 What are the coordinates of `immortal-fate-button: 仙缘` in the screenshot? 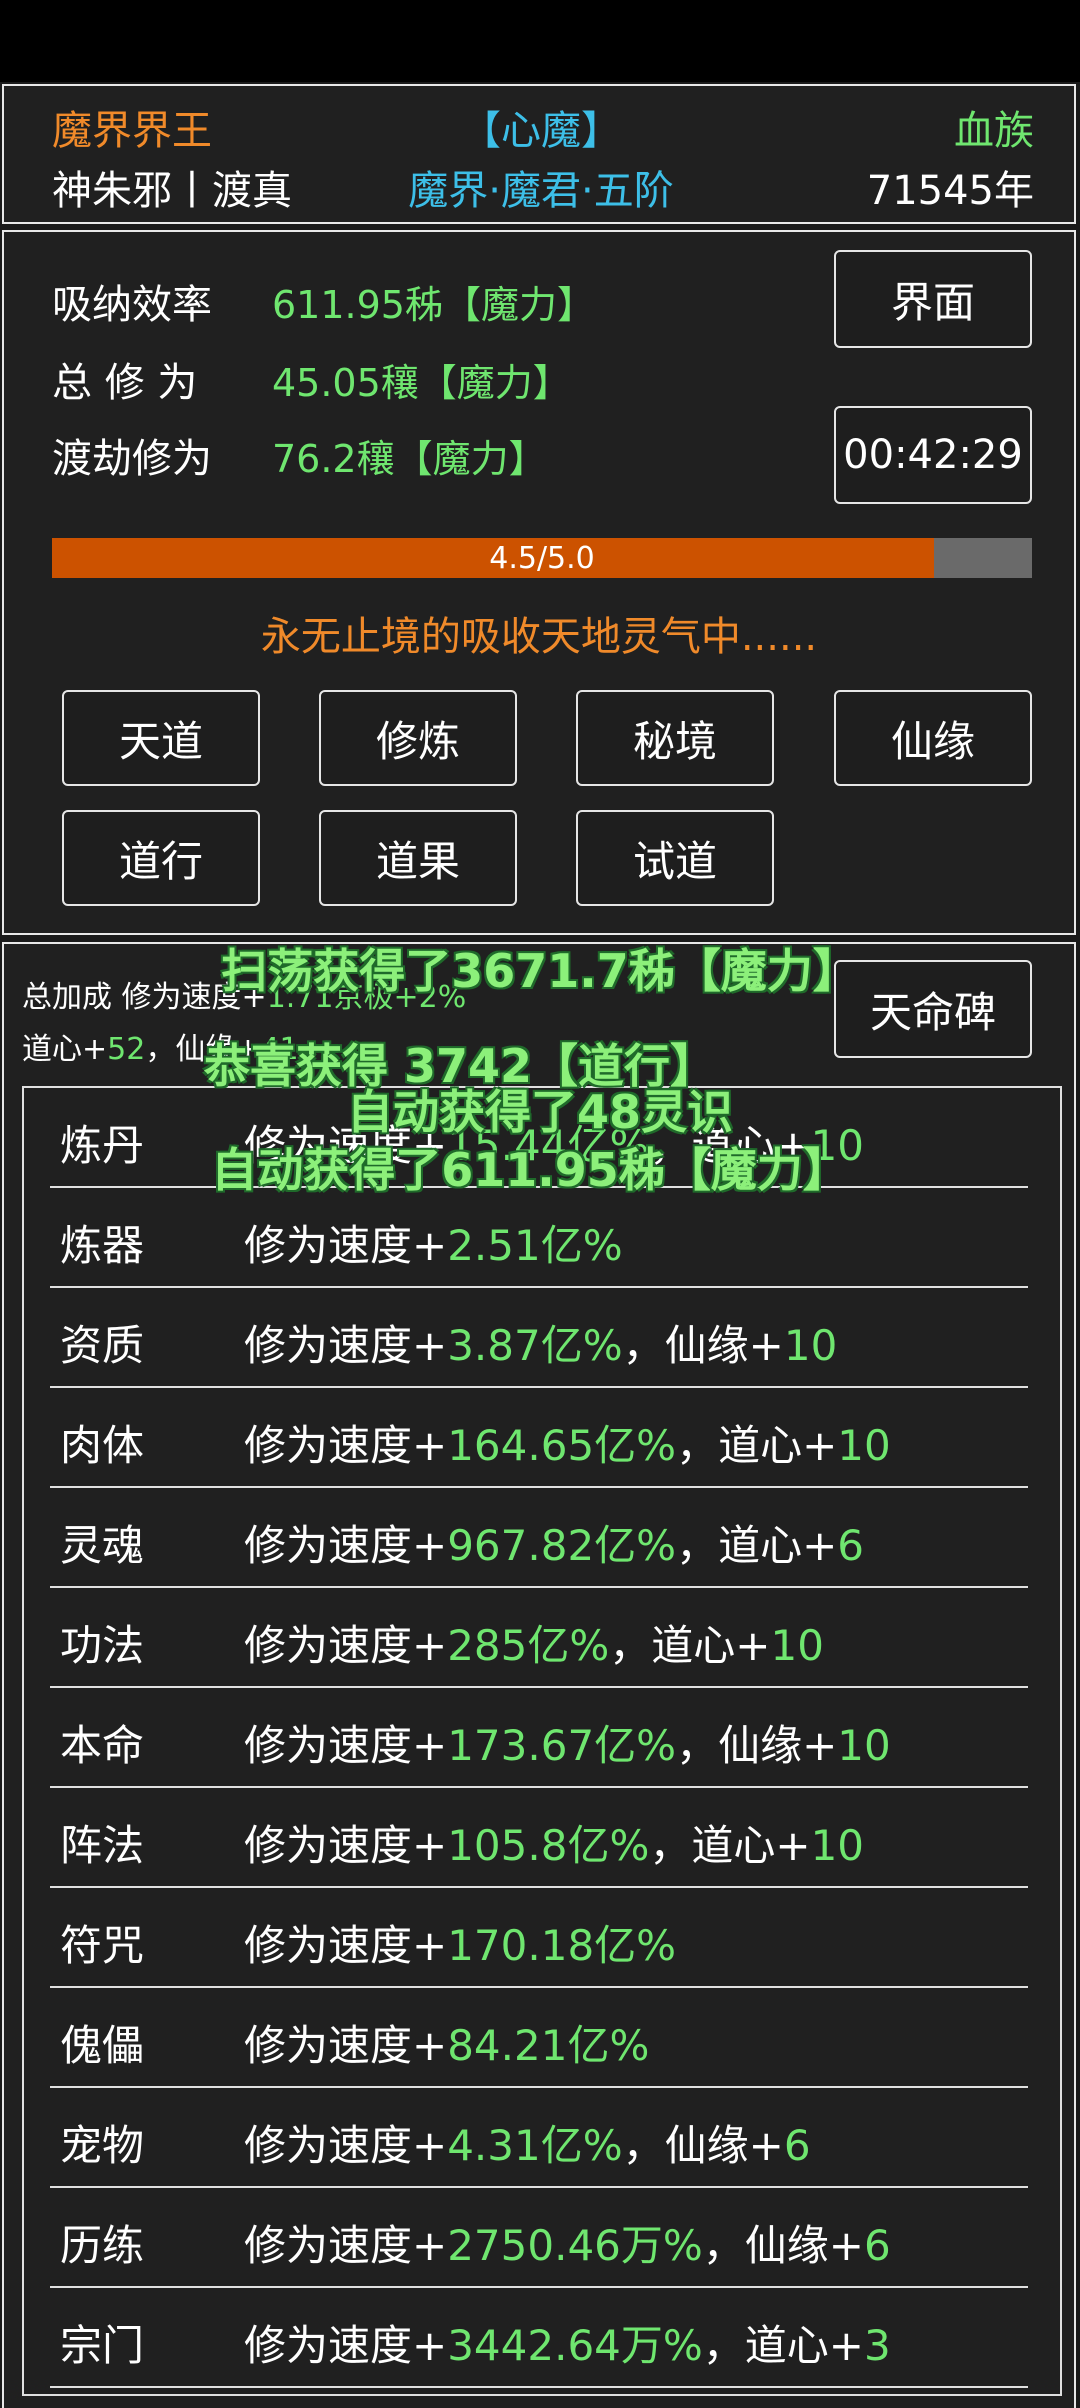 It's located at (933, 738).